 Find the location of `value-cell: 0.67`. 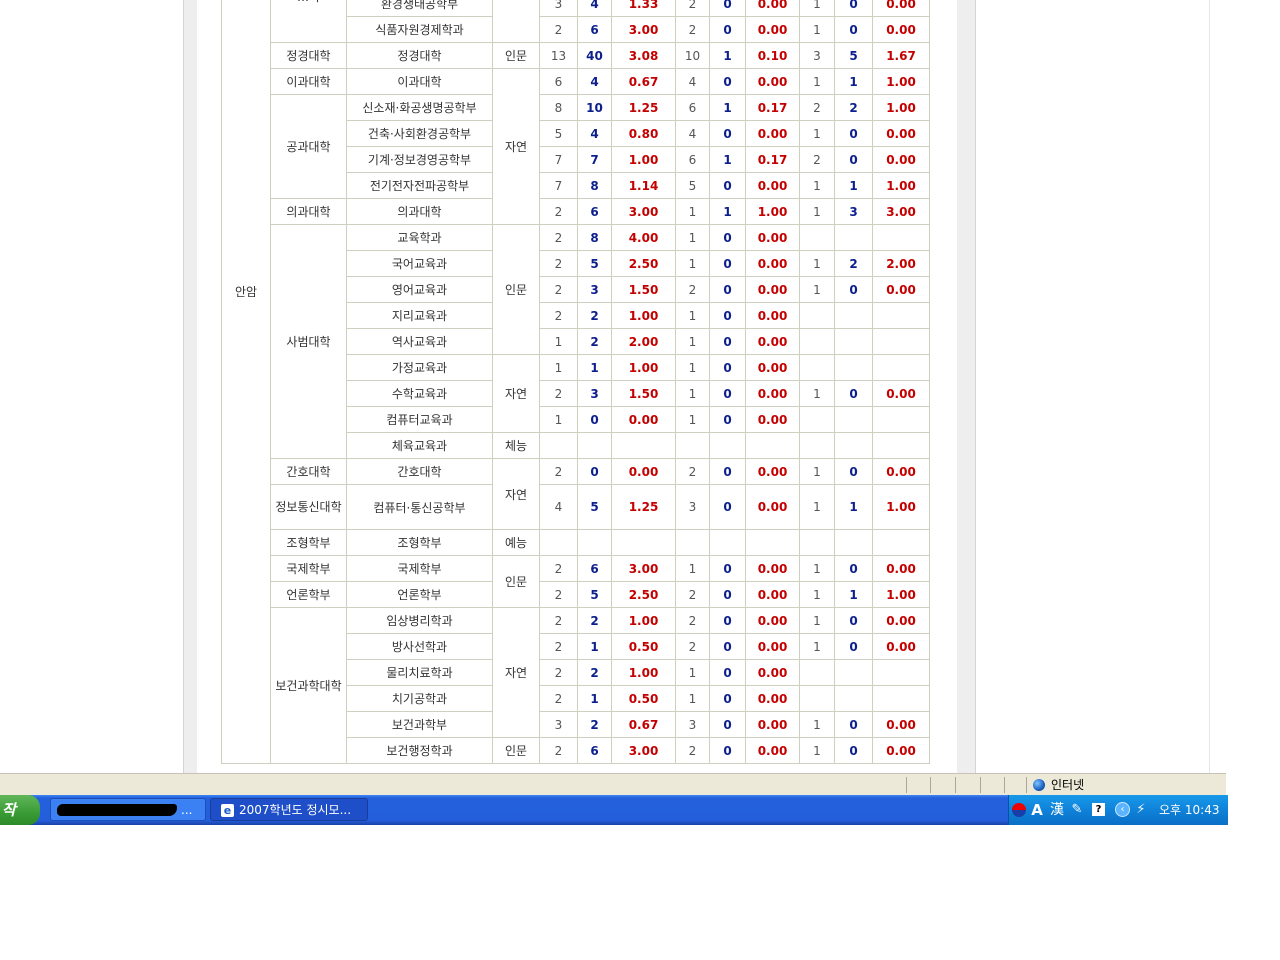

value-cell: 0.67 is located at coordinates (643, 724).